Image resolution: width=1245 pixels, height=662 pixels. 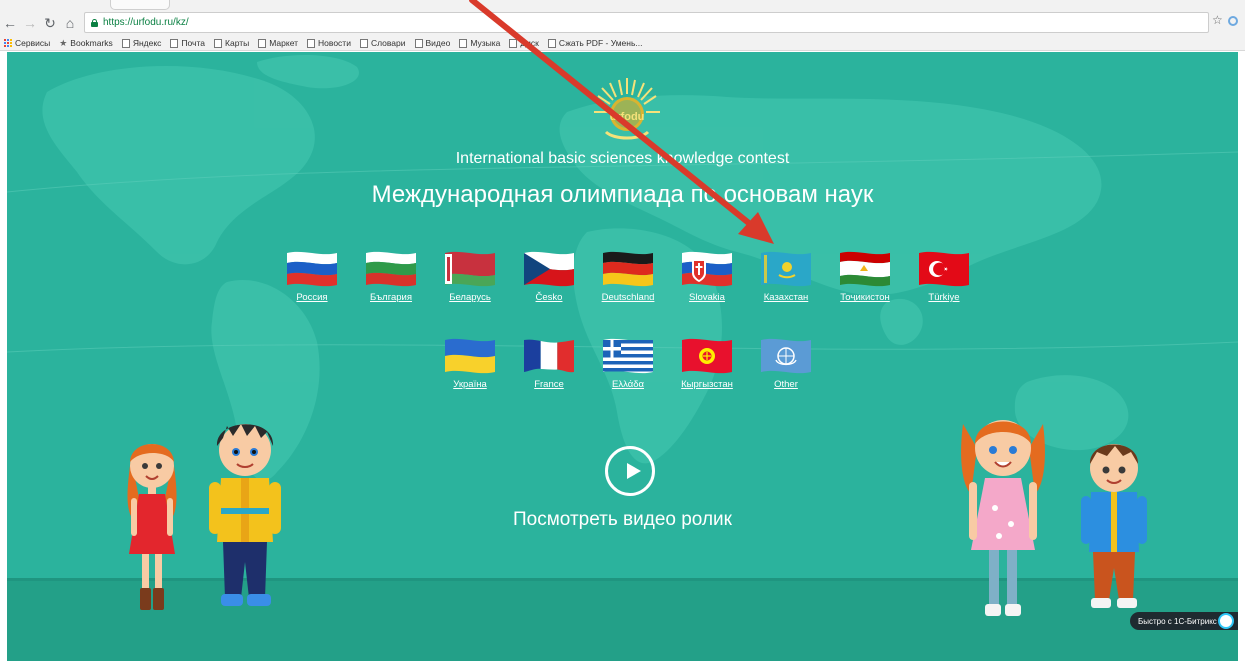 What do you see at coordinates (391, 297) in the screenshot?
I see `country-label: България` at bounding box center [391, 297].